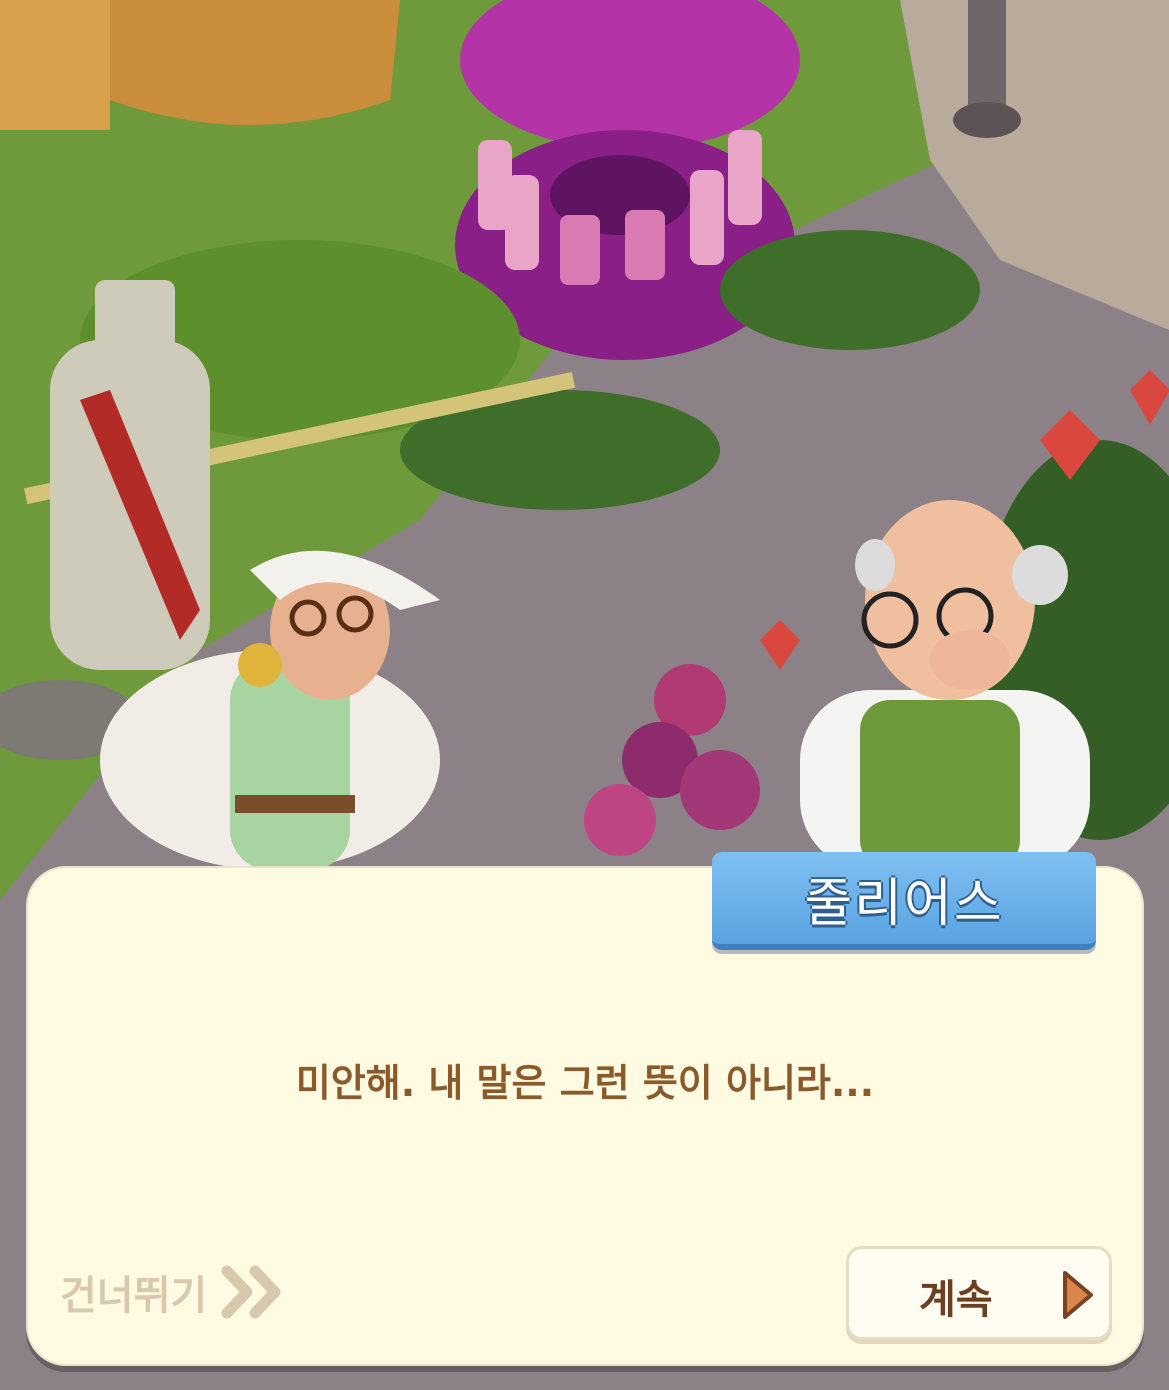 The height and width of the screenshot is (1390, 1169). What do you see at coordinates (135, 320) in the screenshot?
I see `statue-hat` at bounding box center [135, 320].